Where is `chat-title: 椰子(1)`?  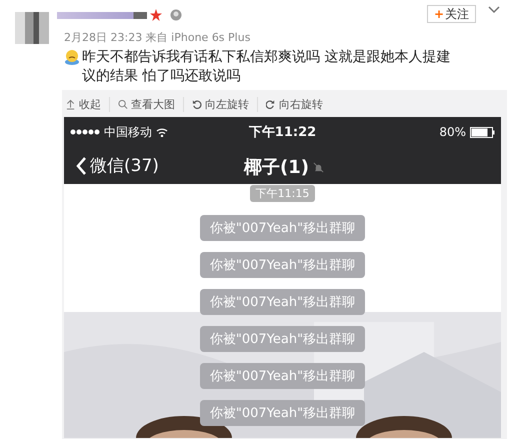 chat-title: 椰子(1) is located at coordinates (276, 167).